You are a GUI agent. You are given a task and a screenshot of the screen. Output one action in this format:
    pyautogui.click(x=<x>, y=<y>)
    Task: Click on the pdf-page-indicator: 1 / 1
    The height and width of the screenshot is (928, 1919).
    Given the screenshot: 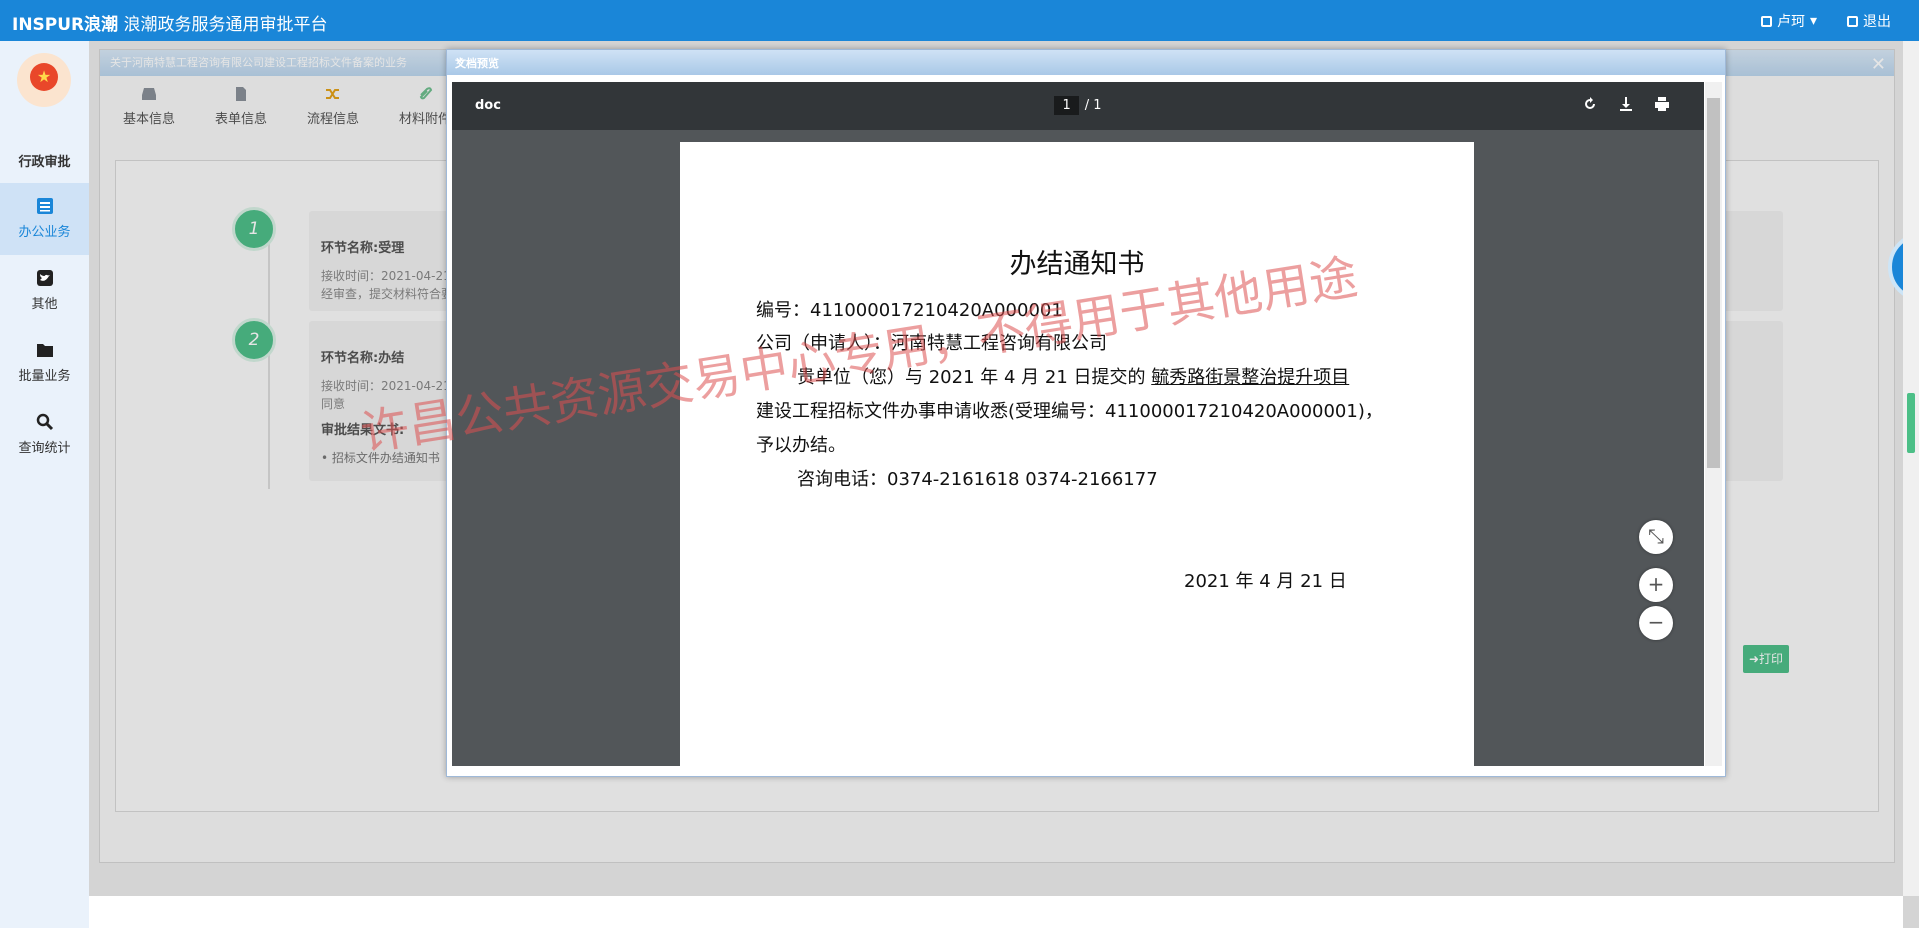 What is the action you would take?
    pyautogui.click(x=1078, y=105)
    